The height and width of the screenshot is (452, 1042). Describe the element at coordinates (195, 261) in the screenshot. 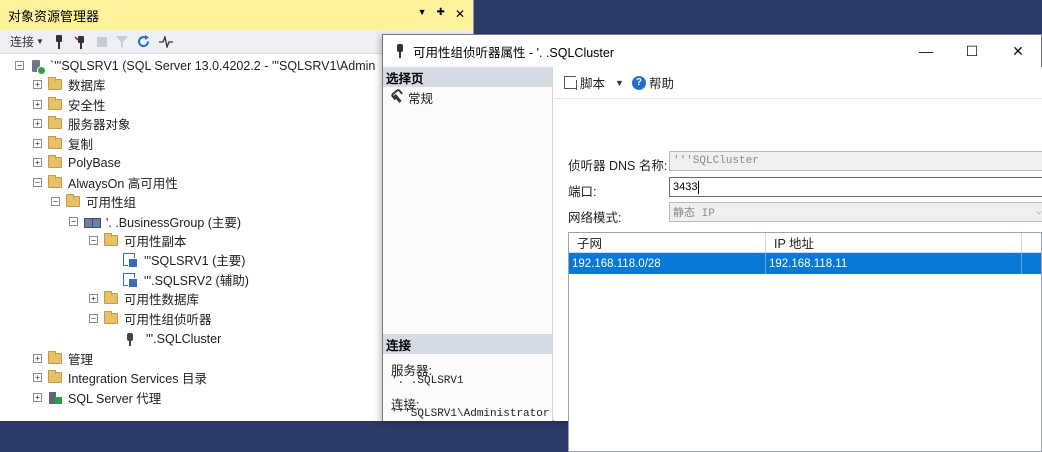

I see `tree-node-label: '''SQLSRV1 (主要)` at that location.